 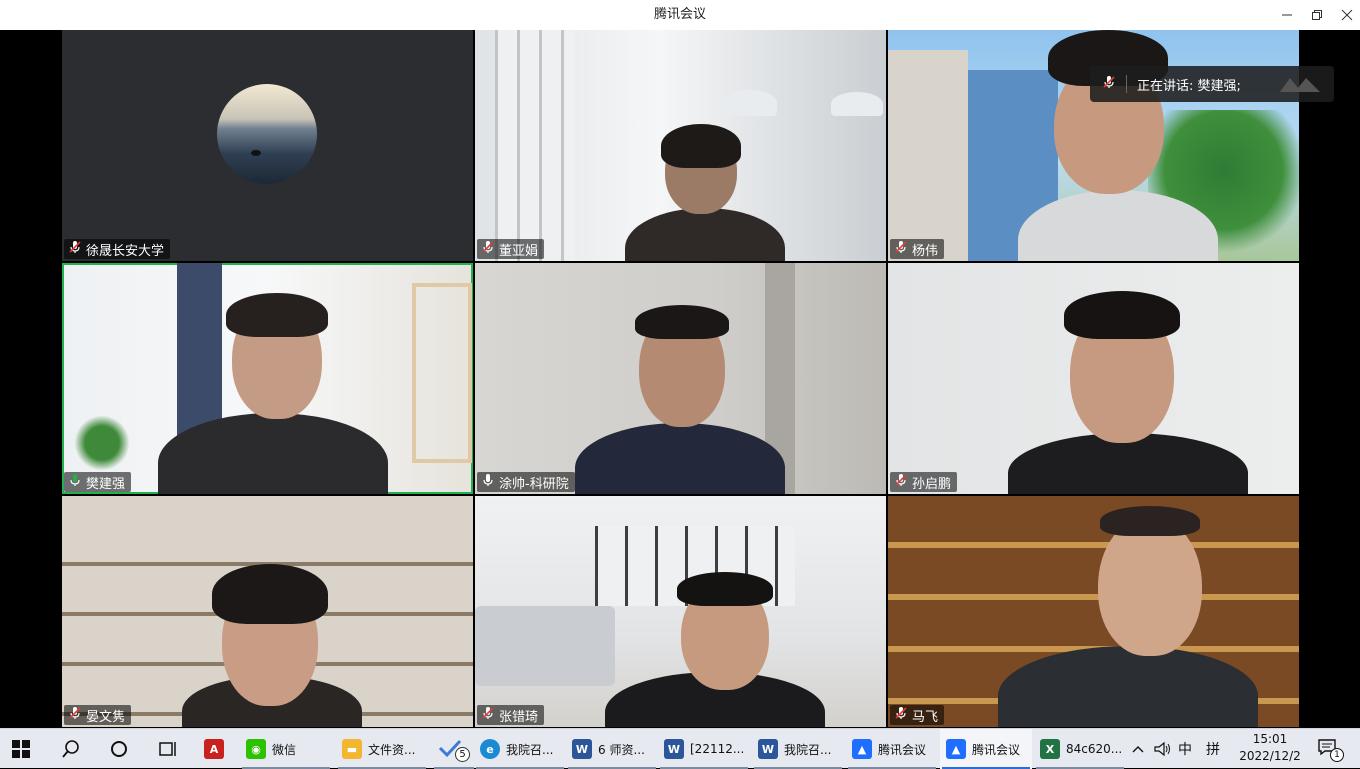 I want to click on search-button, so click(x=73, y=749).